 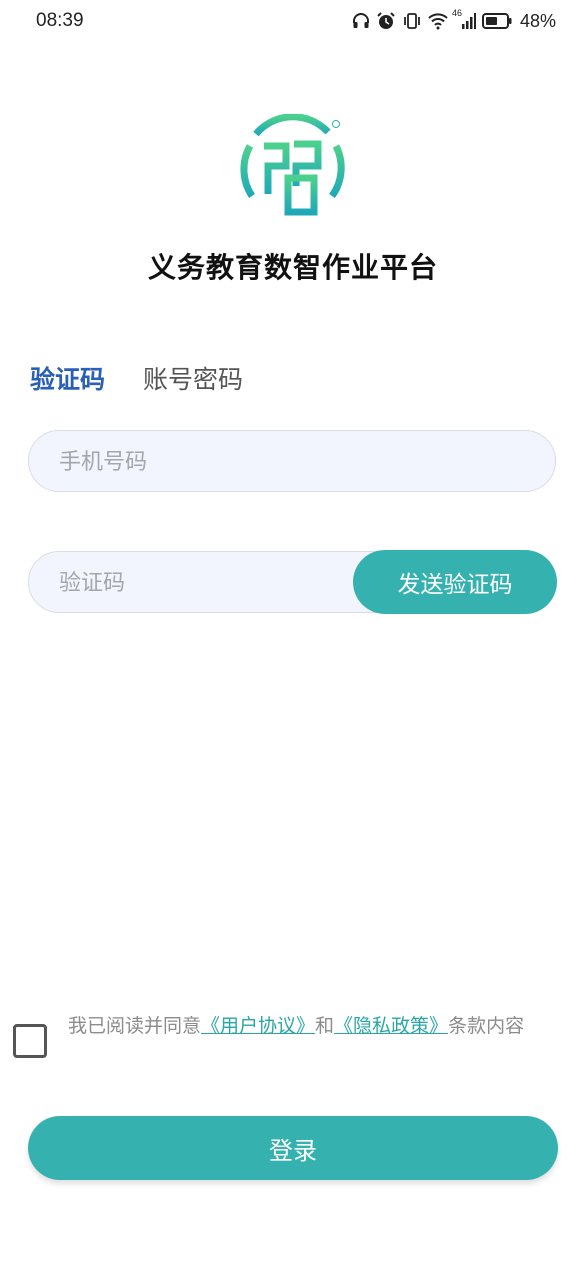 What do you see at coordinates (292, 166) in the screenshot?
I see `app-logo-icon` at bounding box center [292, 166].